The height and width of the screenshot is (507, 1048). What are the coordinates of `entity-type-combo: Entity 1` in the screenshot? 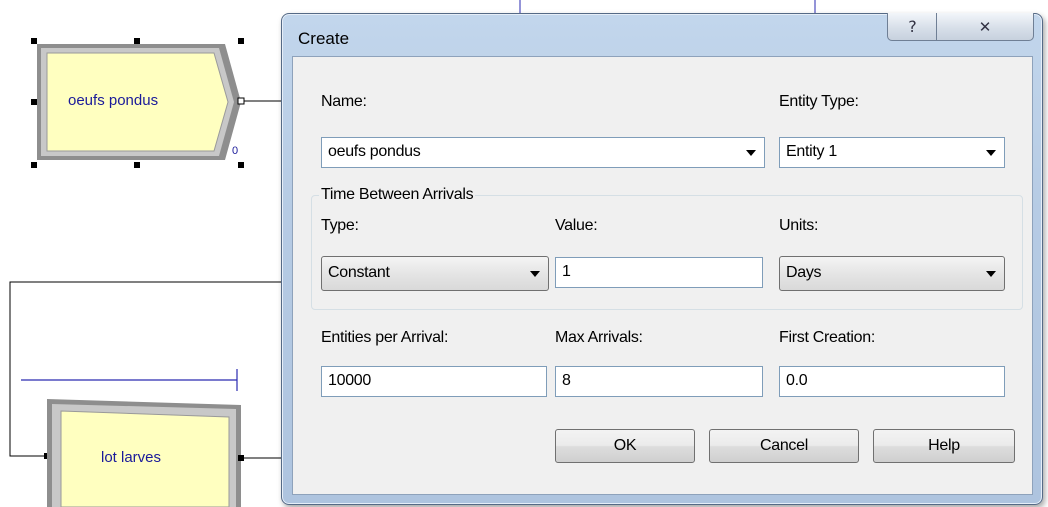 It's located at (892, 152).